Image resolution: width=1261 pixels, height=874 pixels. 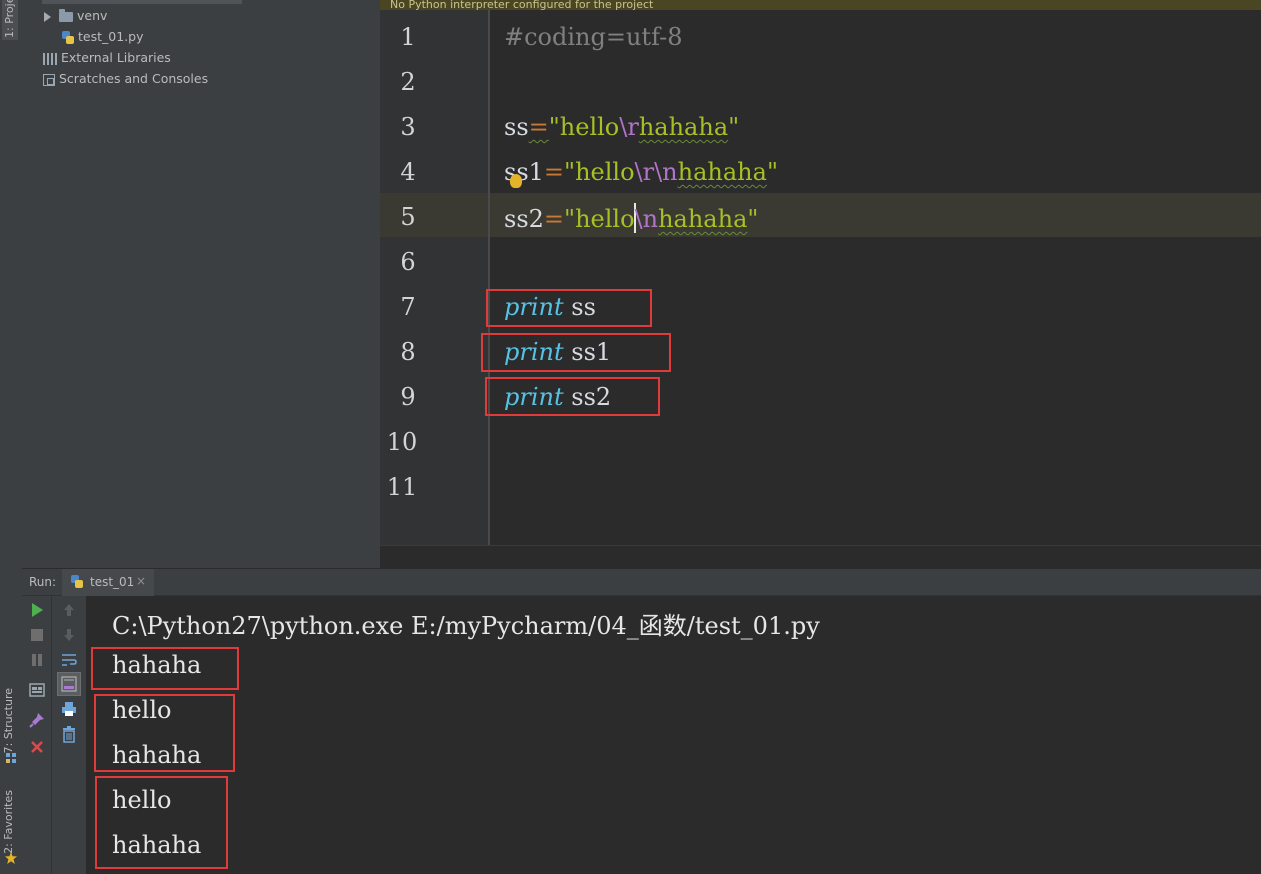 I want to click on token-var: ss, so click(x=516, y=127).